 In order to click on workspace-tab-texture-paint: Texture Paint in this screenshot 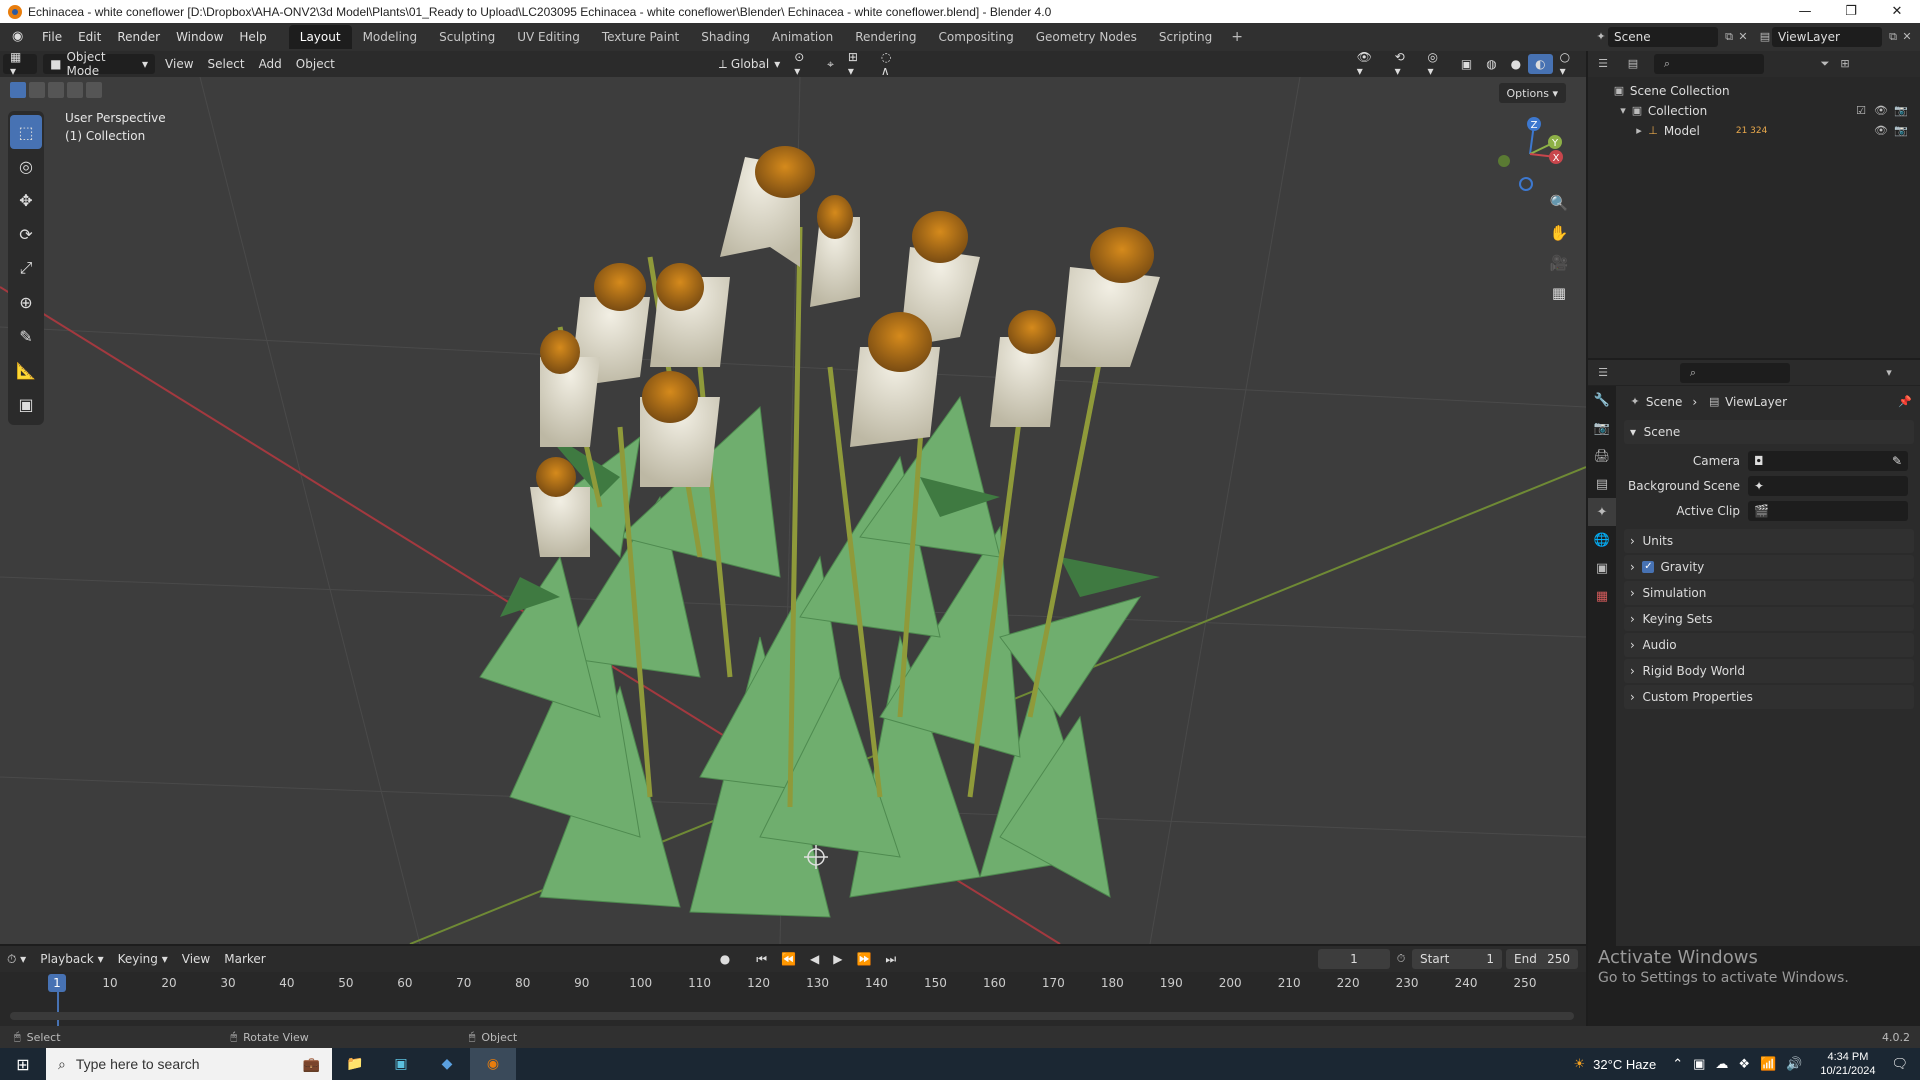, I will do `click(640, 37)`.